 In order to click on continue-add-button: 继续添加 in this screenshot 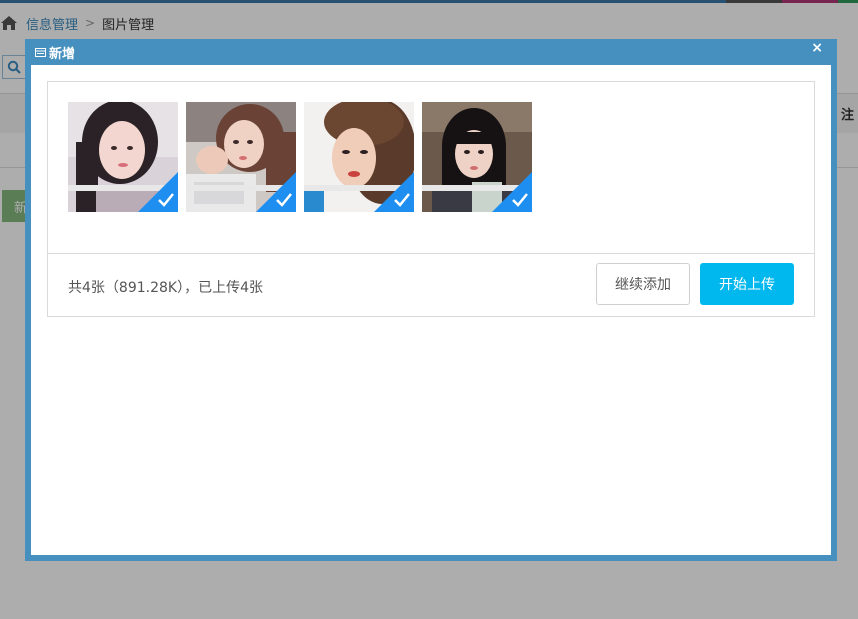, I will do `click(643, 284)`.